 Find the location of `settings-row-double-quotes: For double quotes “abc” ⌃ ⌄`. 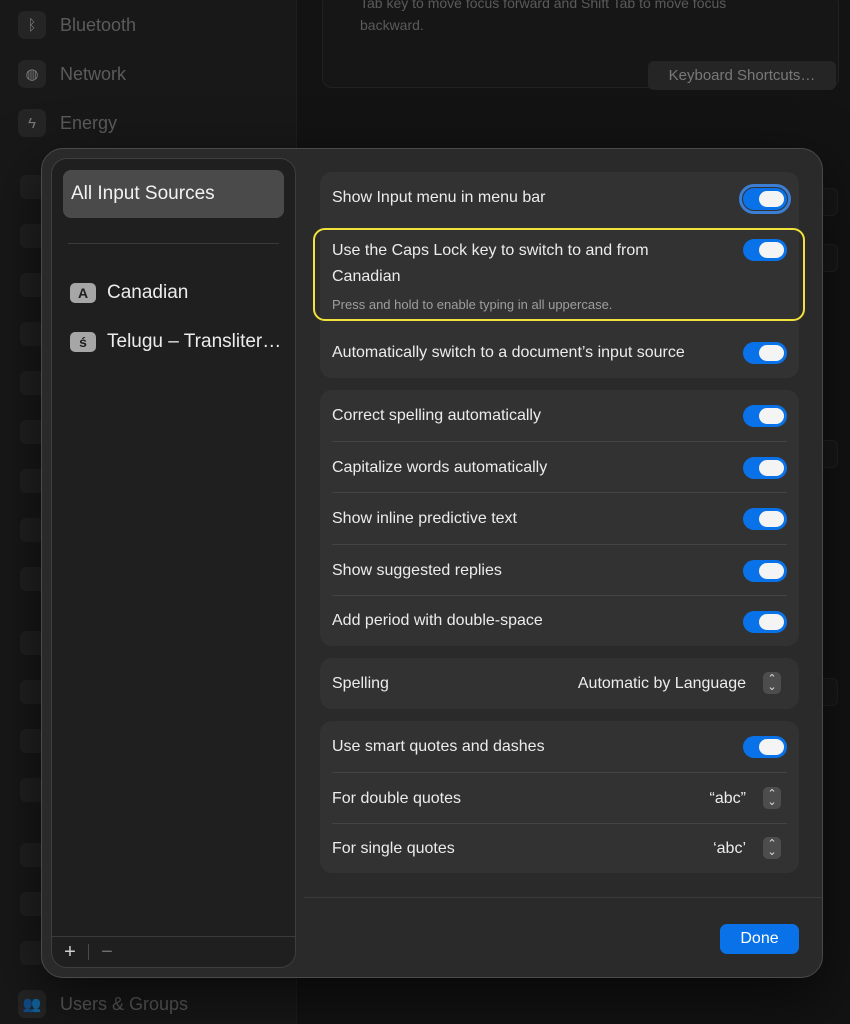

settings-row-double-quotes: For double quotes “abc” ⌃ ⌄ is located at coordinates (559, 798).